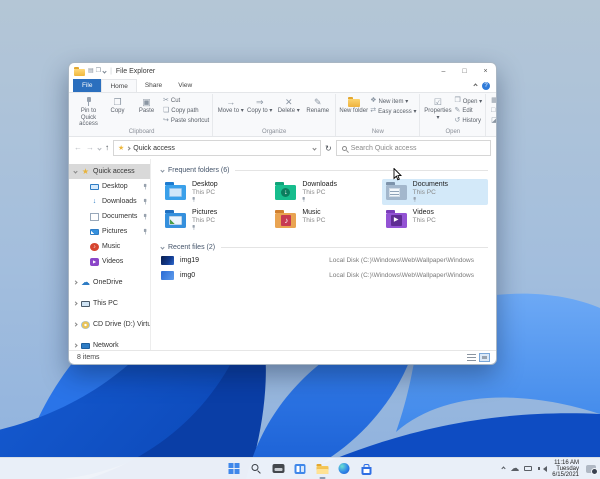 Image resolution: width=600 pixels, height=479 pixels. I want to click on invert-selection-button: ◪Invert selection, so click(493, 121).